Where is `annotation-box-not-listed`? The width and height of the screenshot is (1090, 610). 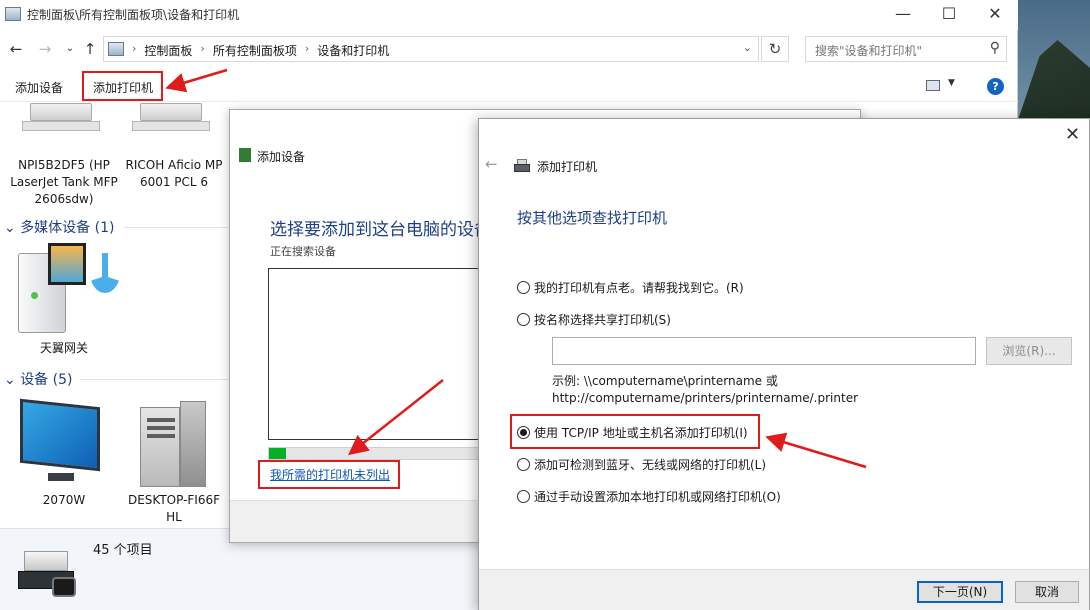
annotation-box-not-listed is located at coordinates (329, 474).